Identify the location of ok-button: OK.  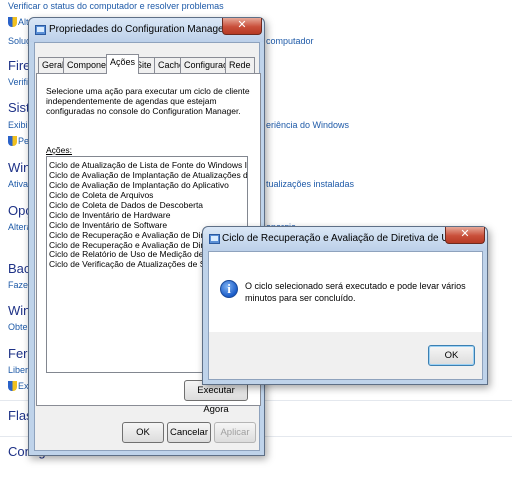
(143, 432).